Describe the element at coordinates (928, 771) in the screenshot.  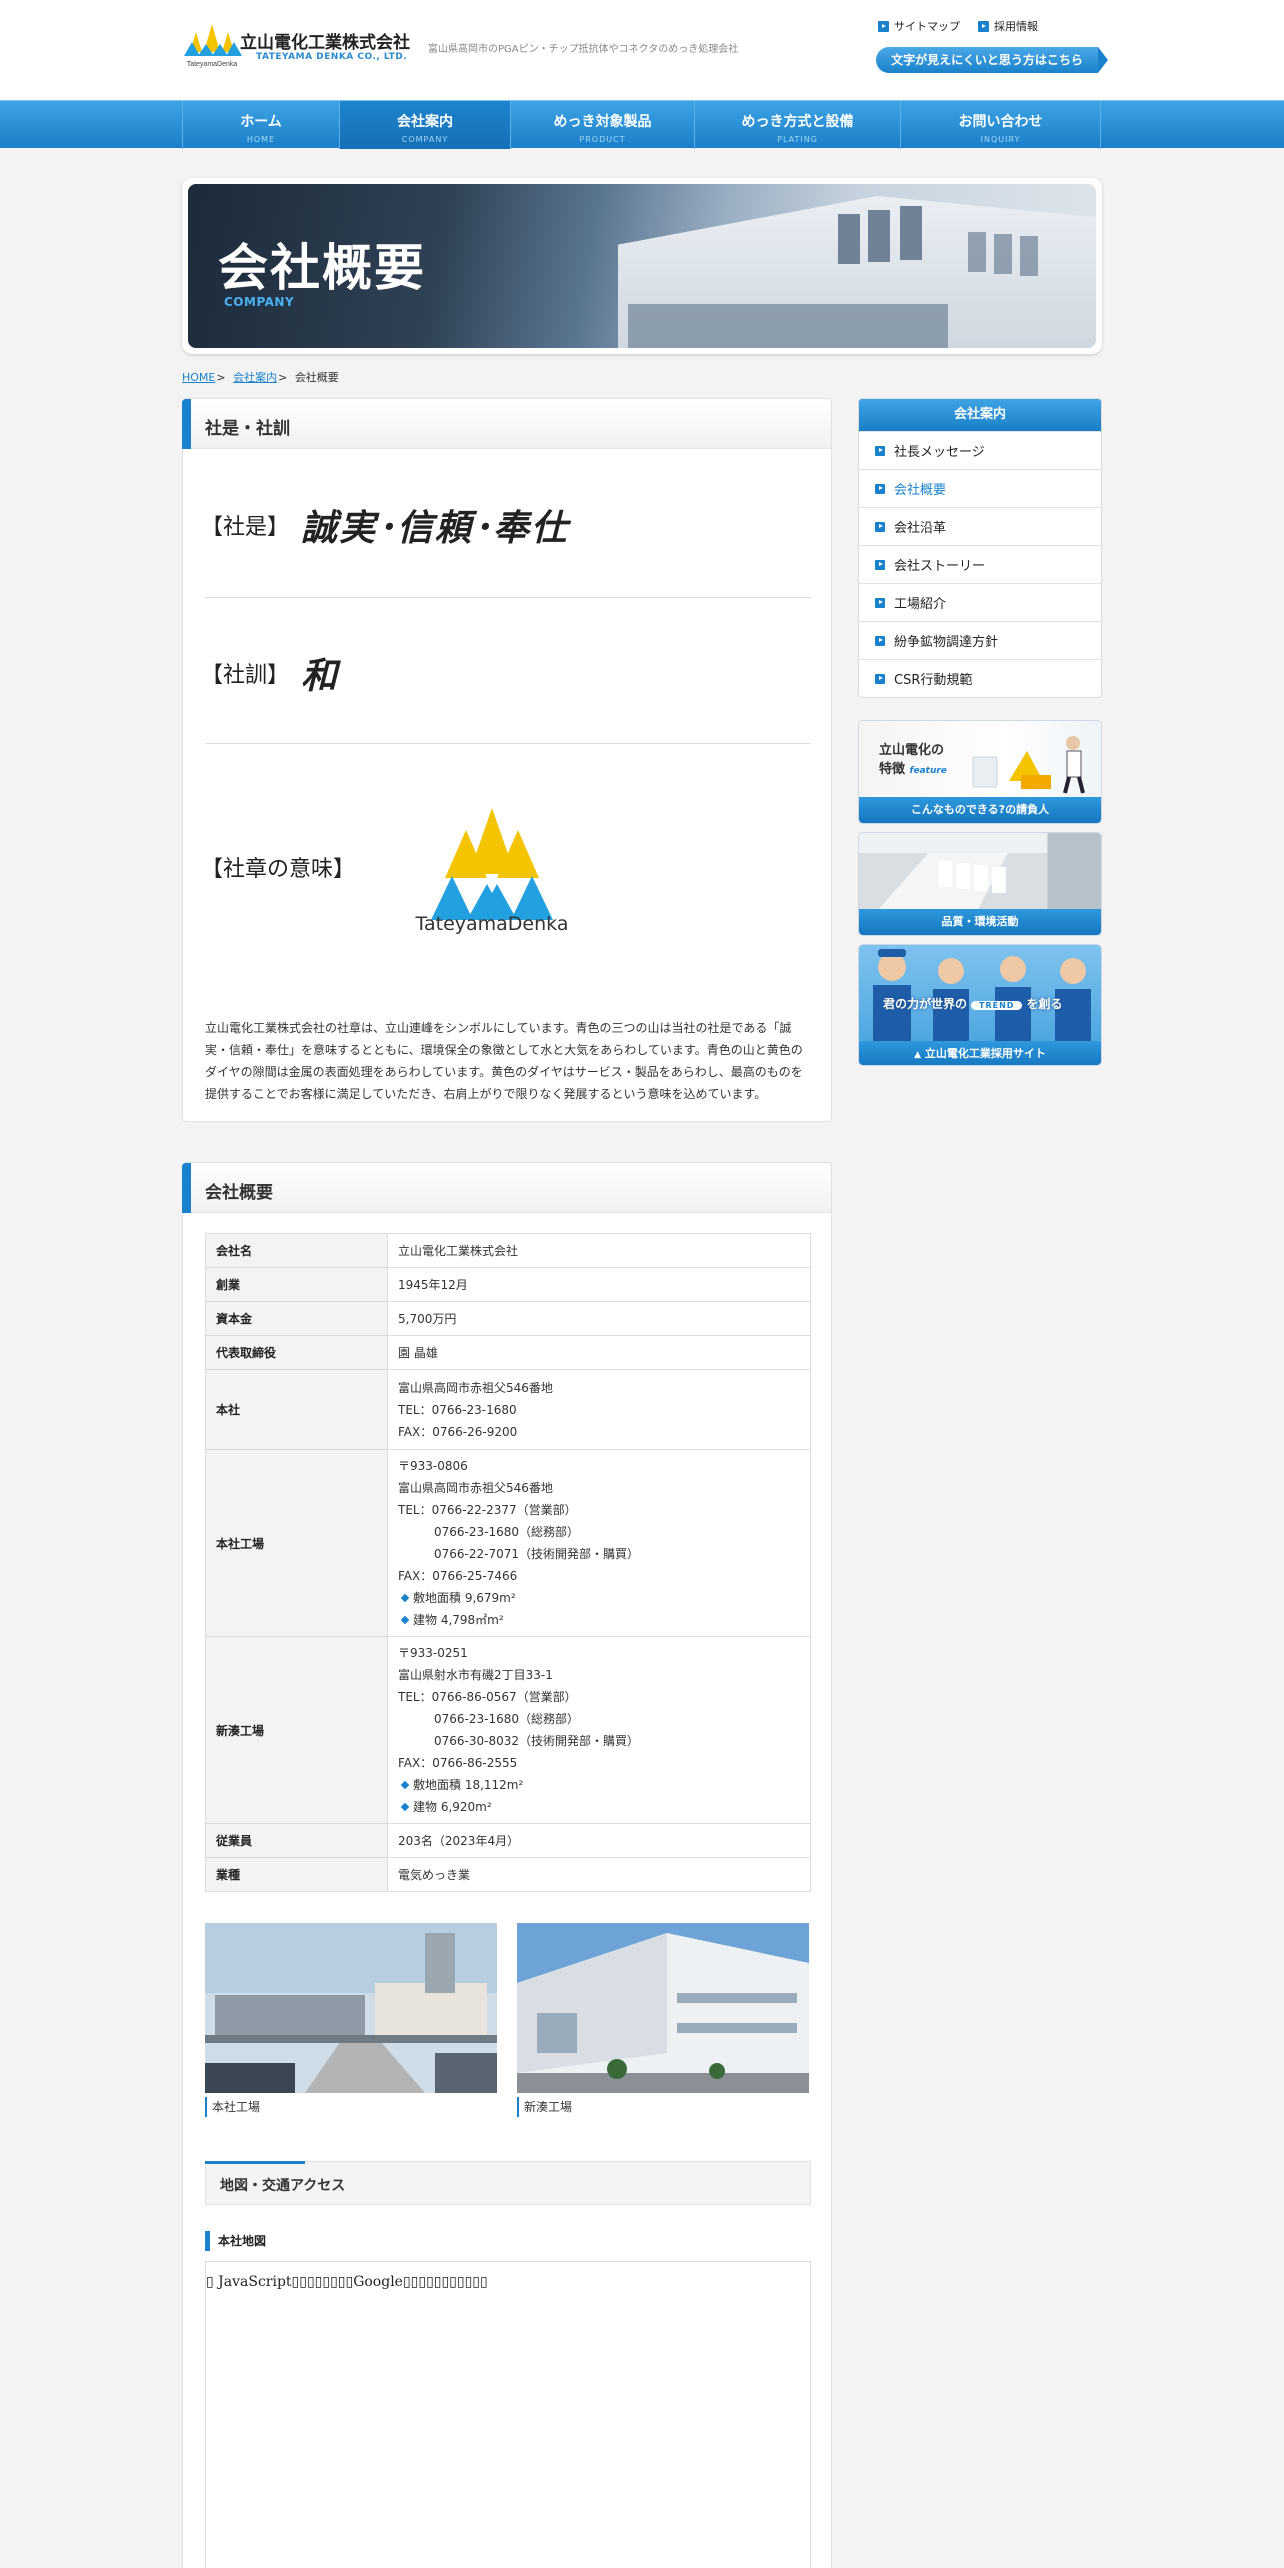
I see `feature-tag: feature` at that location.